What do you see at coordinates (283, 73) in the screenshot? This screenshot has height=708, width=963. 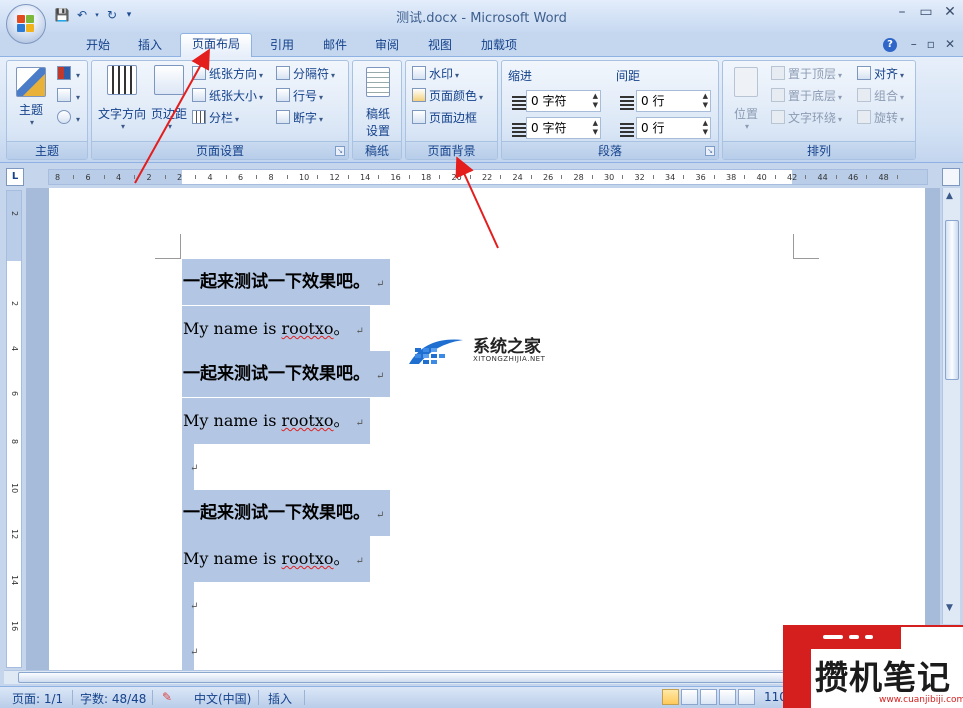 I see `breaks-icon` at bounding box center [283, 73].